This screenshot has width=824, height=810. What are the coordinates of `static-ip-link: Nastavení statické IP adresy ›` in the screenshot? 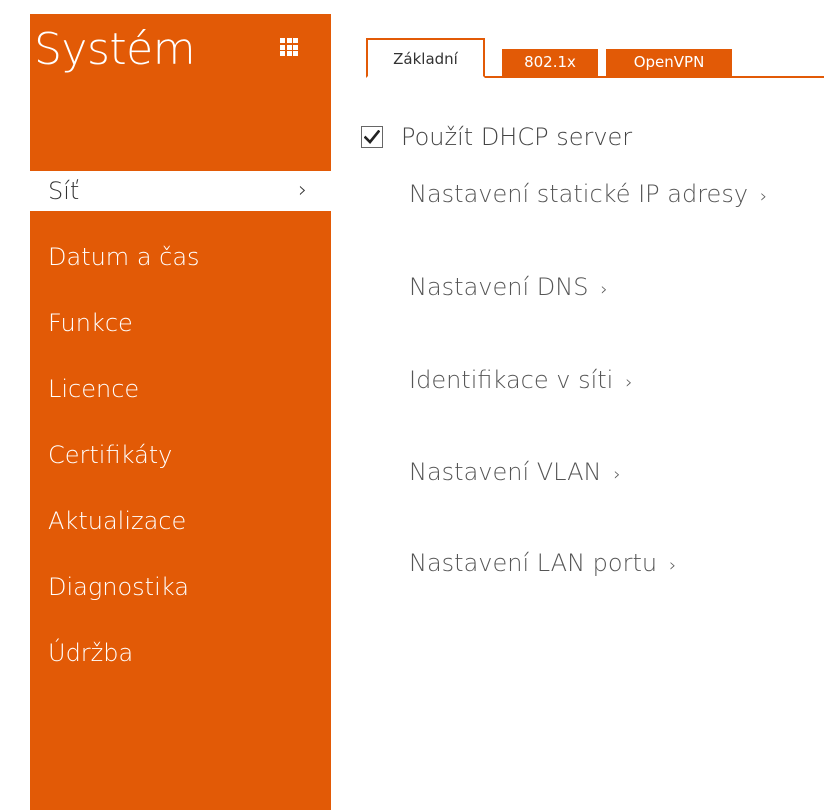 It's located at (588, 194).